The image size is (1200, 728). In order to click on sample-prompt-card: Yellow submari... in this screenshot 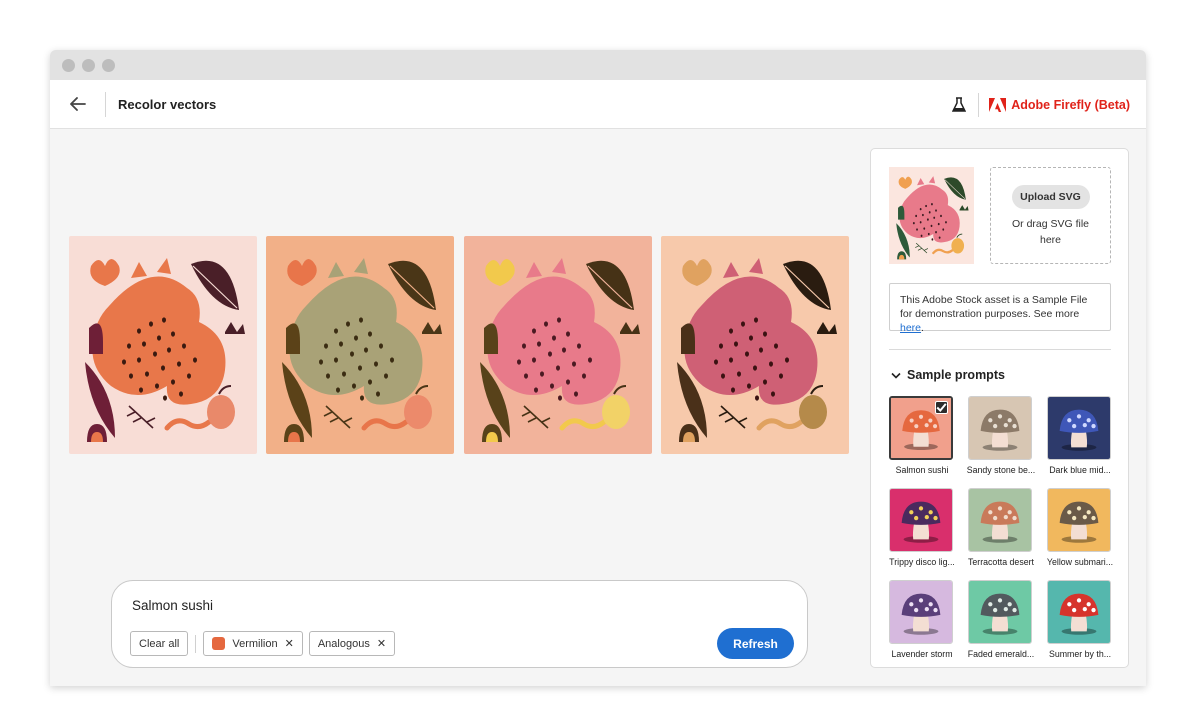, I will do `click(1080, 527)`.